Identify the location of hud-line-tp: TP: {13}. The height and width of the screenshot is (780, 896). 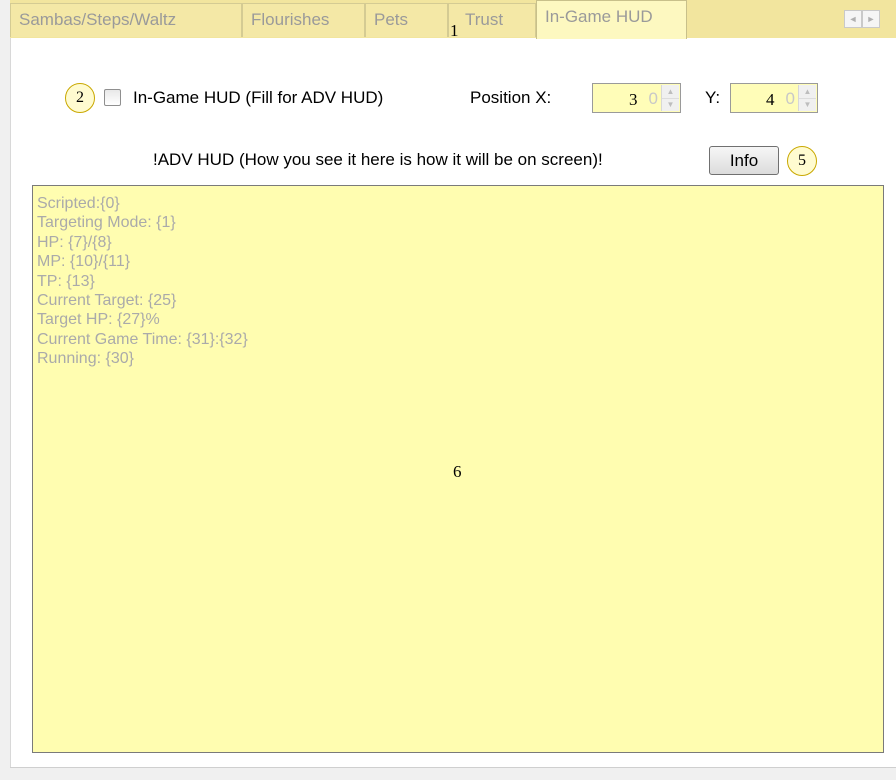
(66, 281).